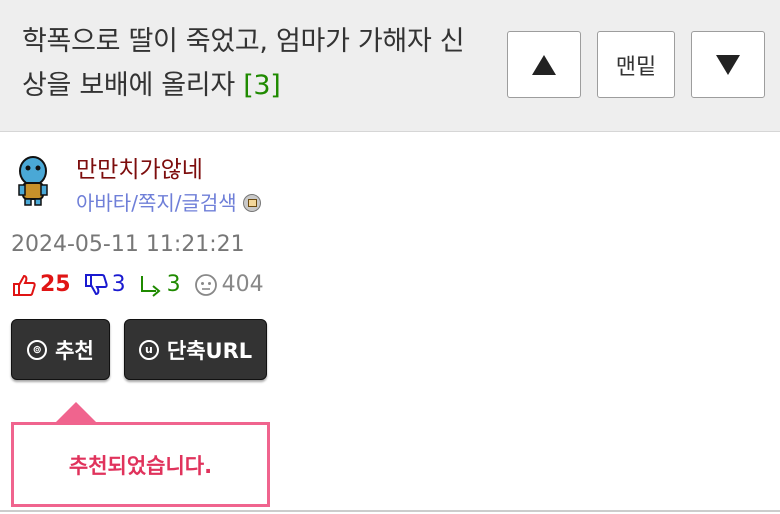 The height and width of the screenshot is (514, 780). I want to click on divider, so click(390, 511).